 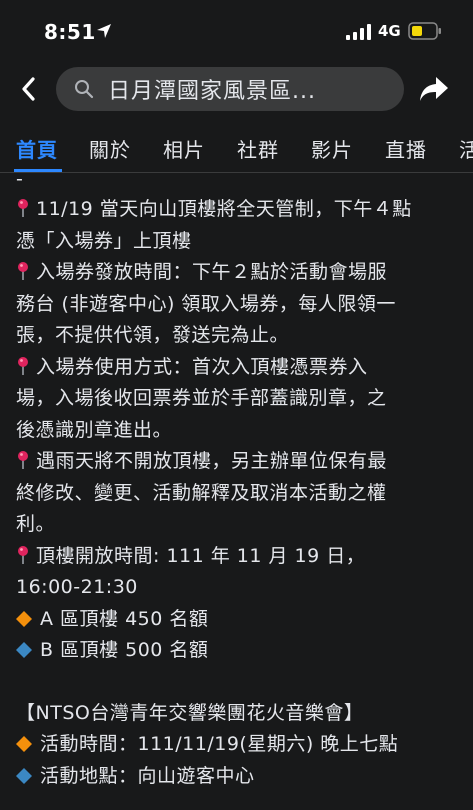 What do you see at coordinates (153, 335) in the screenshot?
I see `post-line: 張，不提供代領，發送完為止。` at bounding box center [153, 335].